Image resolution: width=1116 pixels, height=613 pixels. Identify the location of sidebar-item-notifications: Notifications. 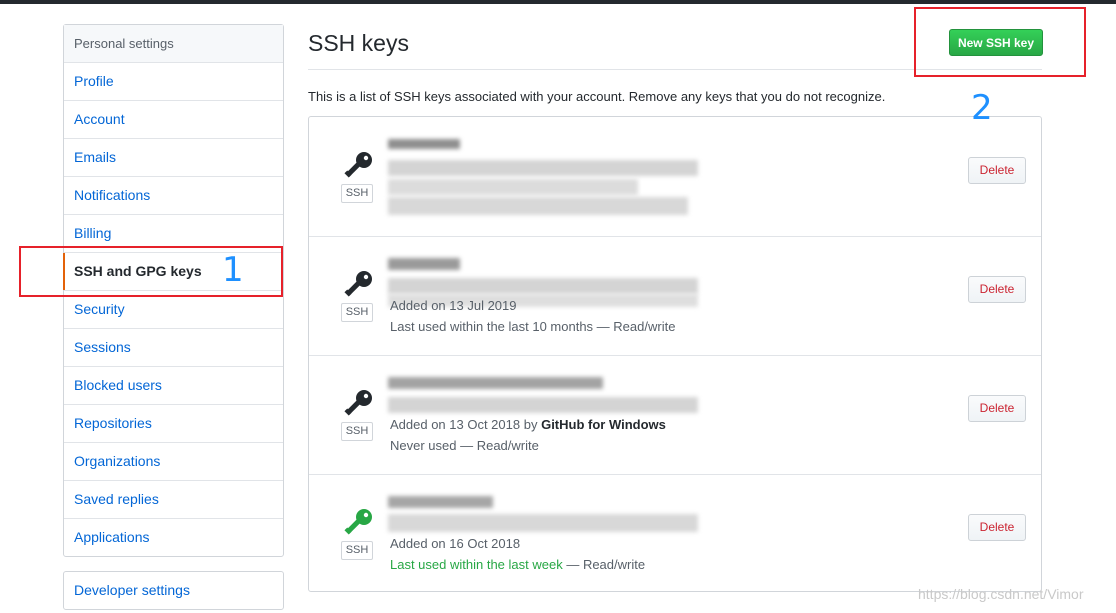
(173, 196).